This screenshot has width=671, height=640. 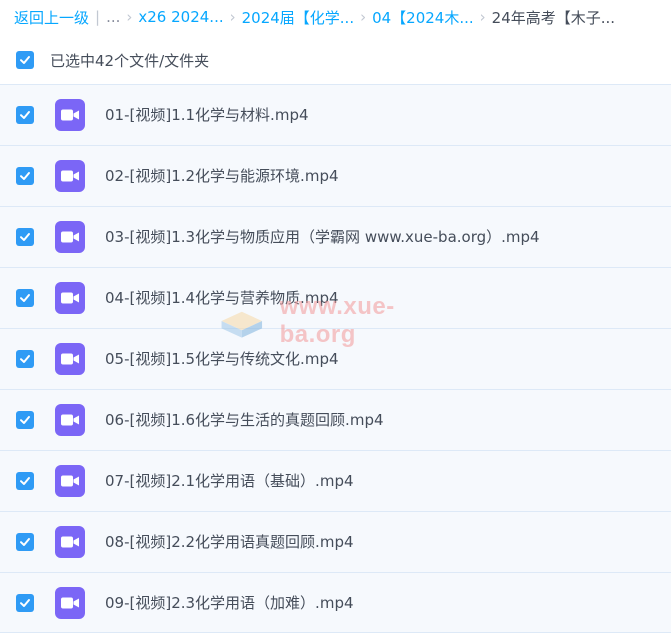 What do you see at coordinates (222, 298) in the screenshot?
I see `file-name: 04-[视频]1.4化学与营养物质.mp4` at bounding box center [222, 298].